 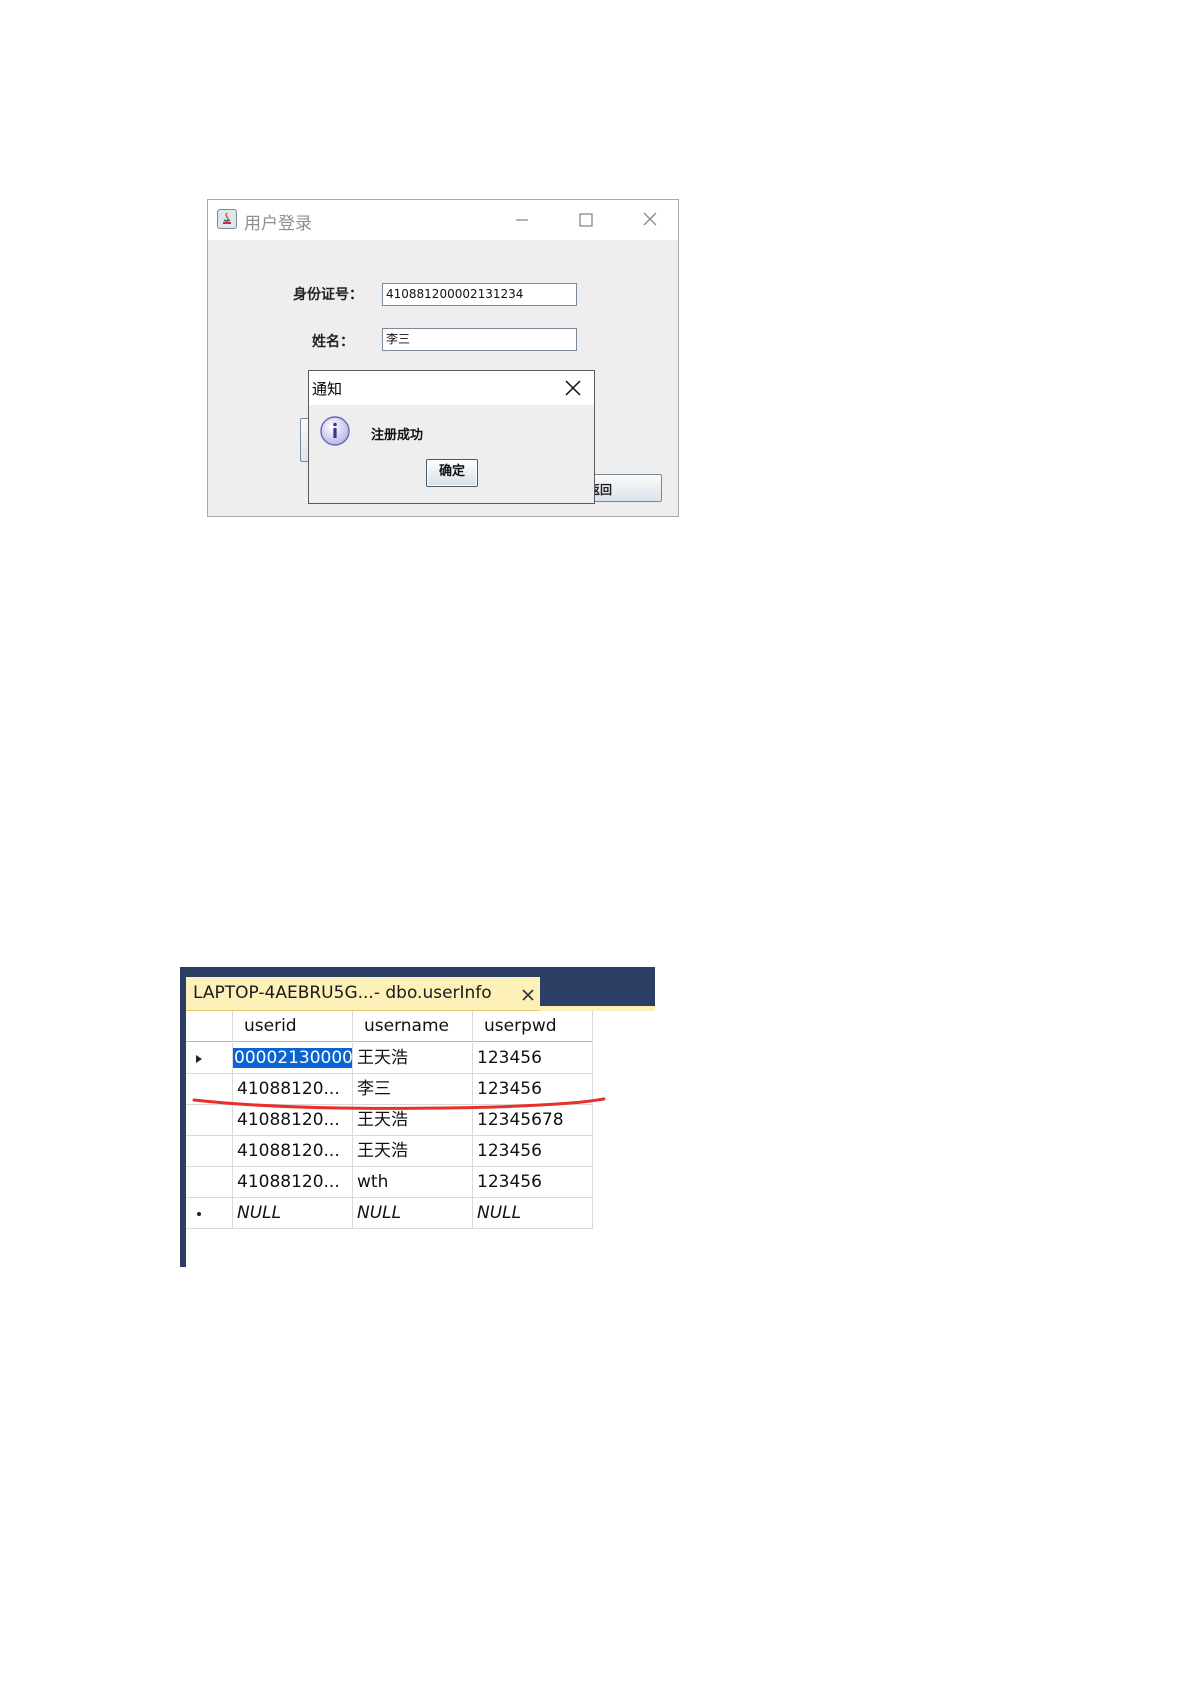 What do you see at coordinates (586, 220) in the screenshot?
I see `maximize-icon` at bounding box center [586, 220].